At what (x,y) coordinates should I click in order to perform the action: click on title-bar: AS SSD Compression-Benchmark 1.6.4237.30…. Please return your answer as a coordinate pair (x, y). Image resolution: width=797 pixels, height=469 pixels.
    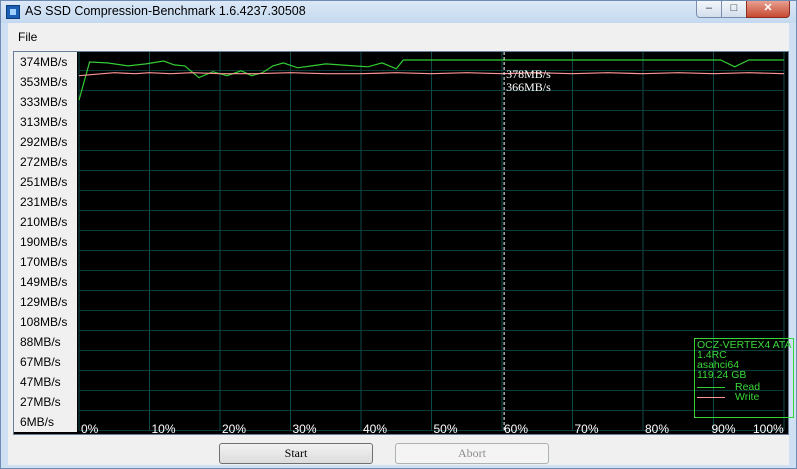
    Looking at the image, I should click on (398, 12).